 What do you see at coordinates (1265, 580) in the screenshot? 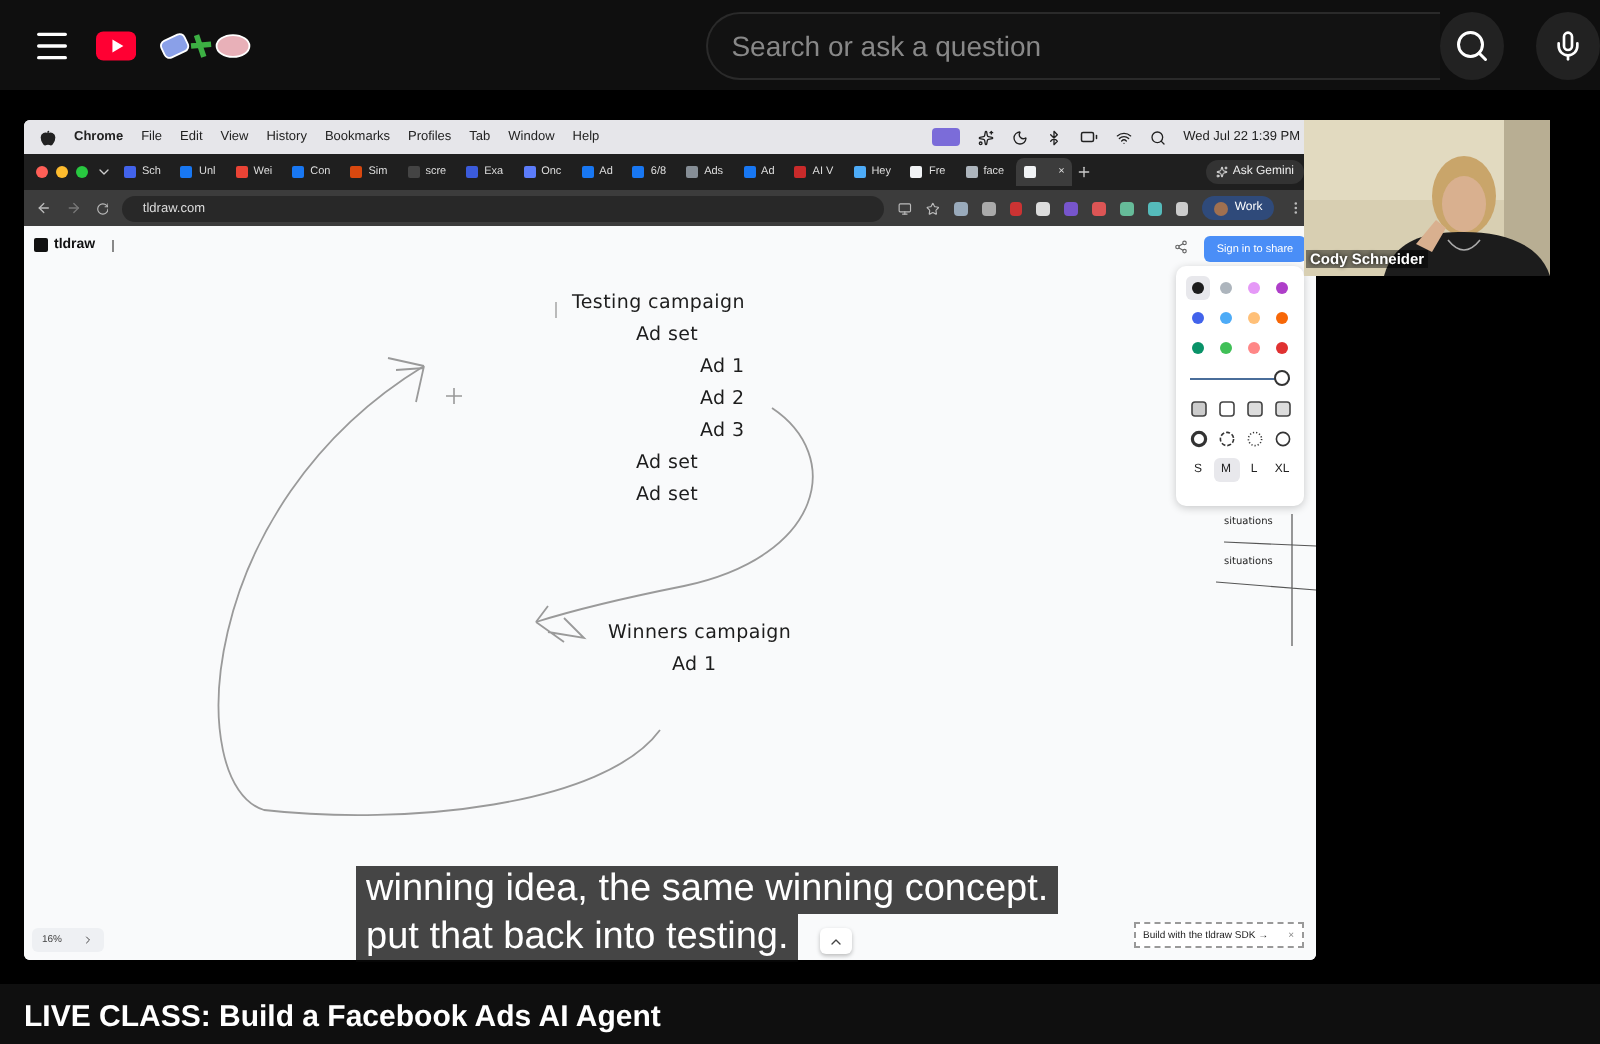
I see `line-drawing` at bounding box center [1265, 580].